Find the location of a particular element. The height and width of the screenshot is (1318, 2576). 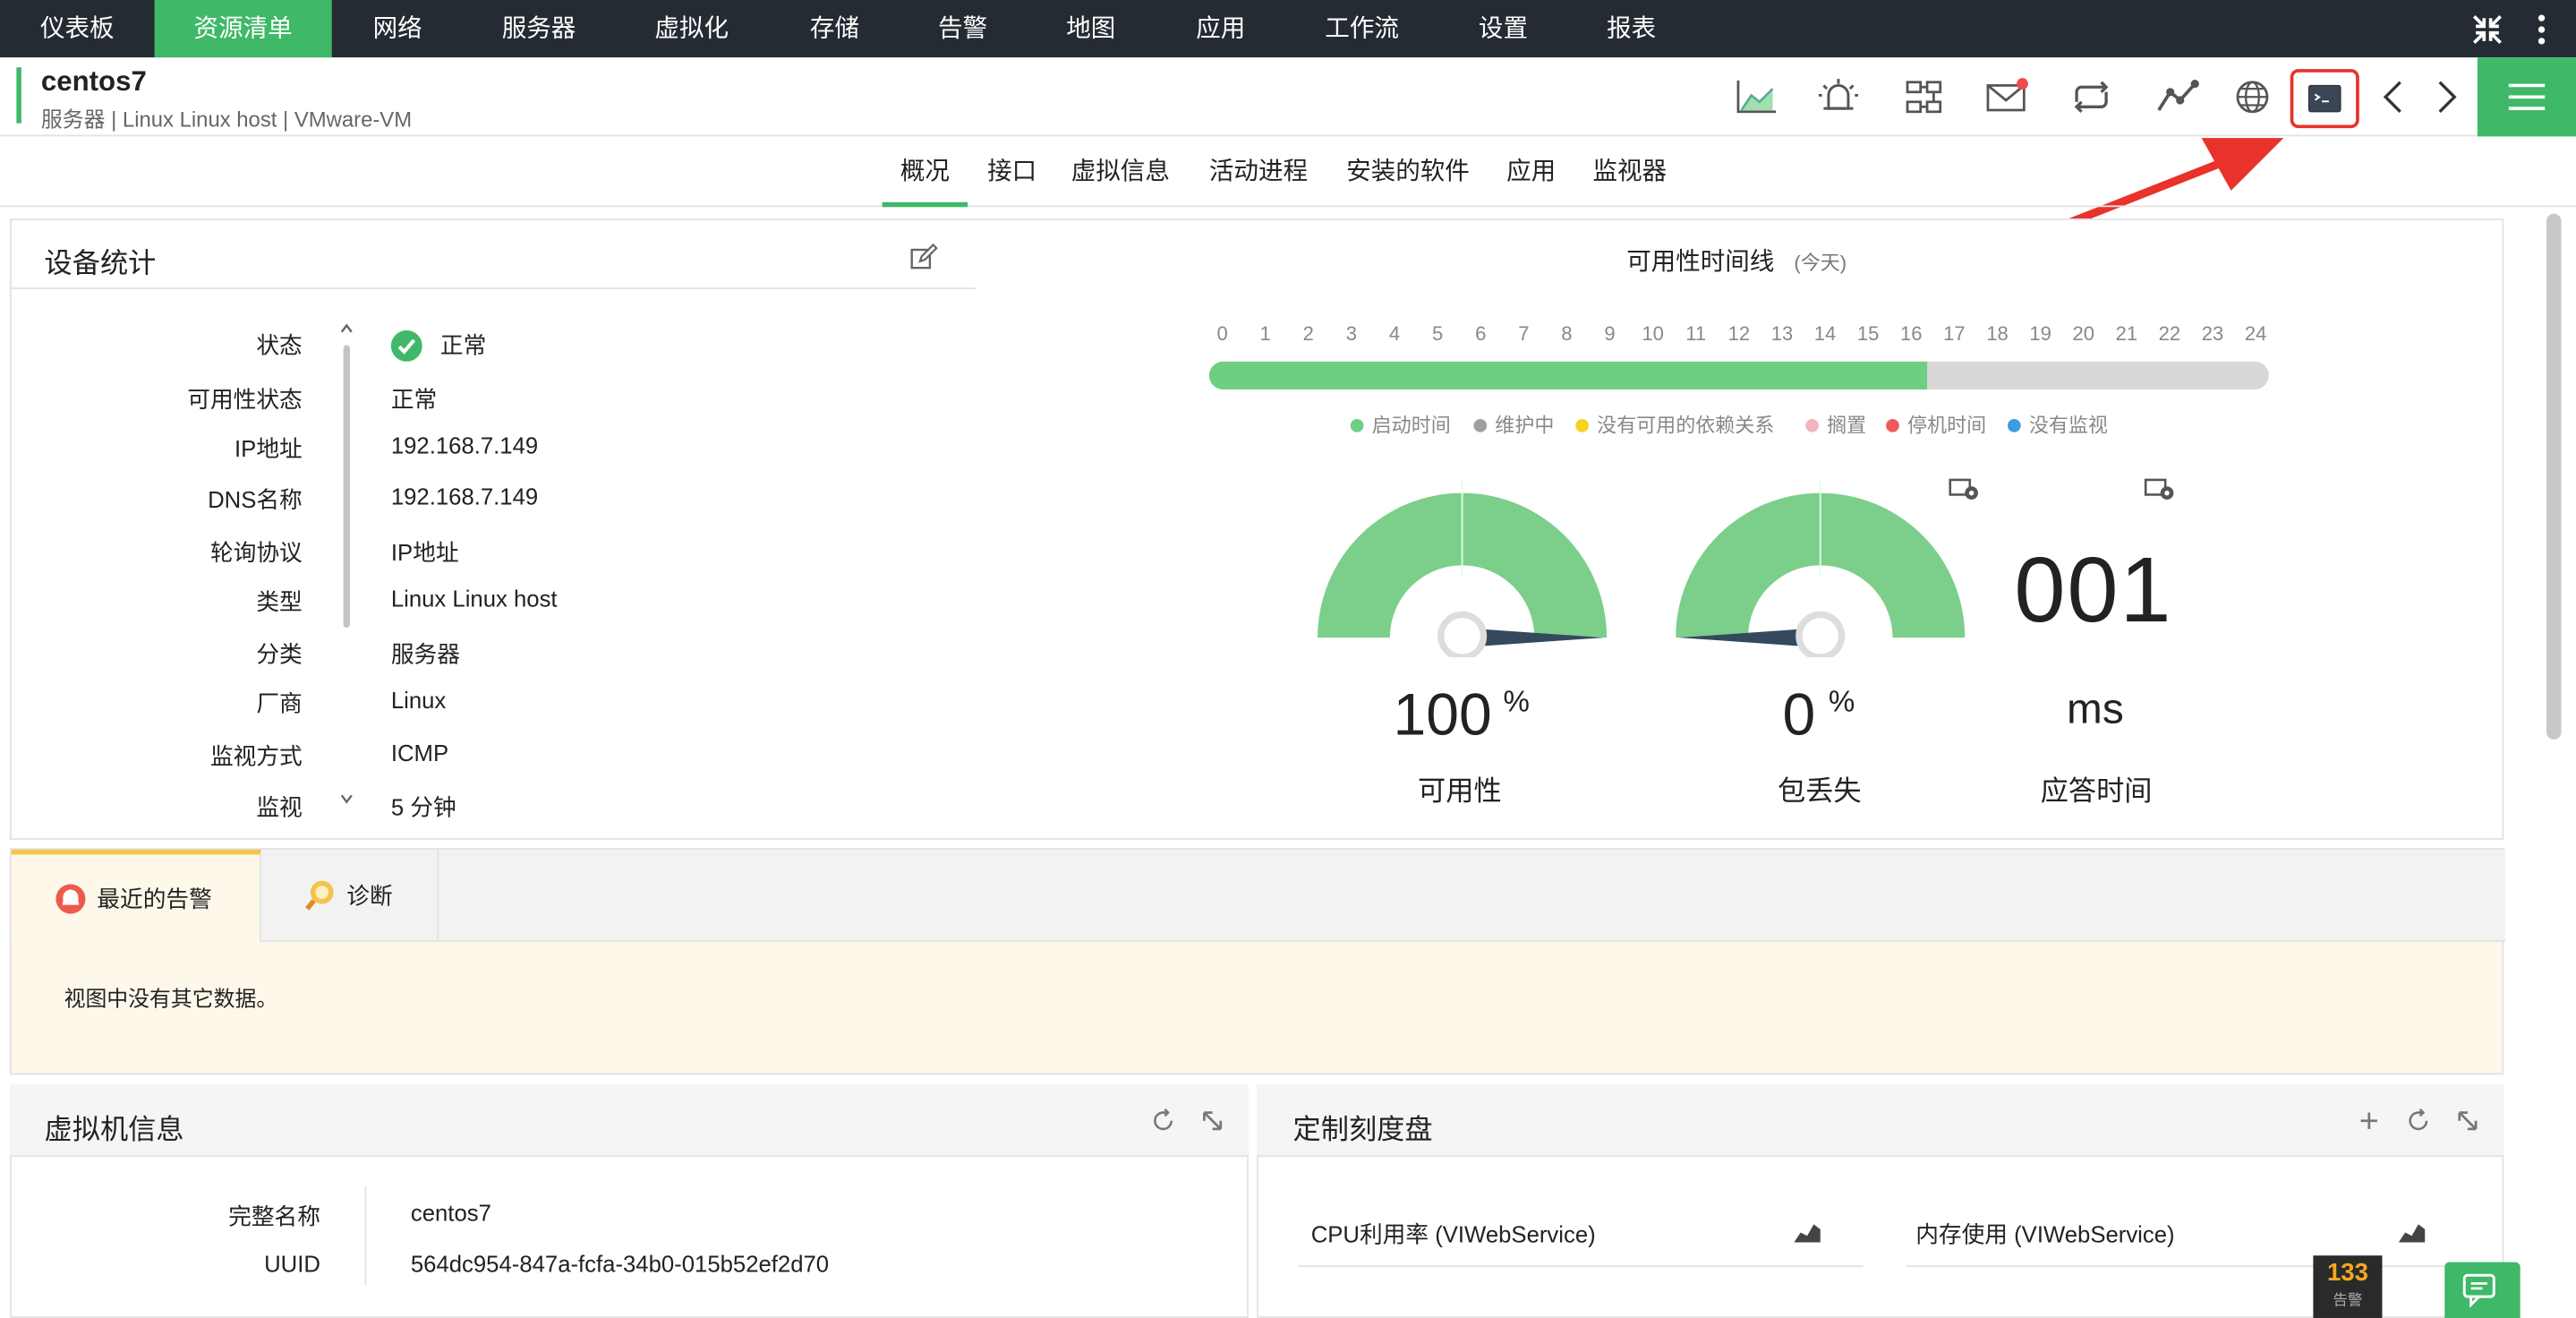

menu-icon is located at coordinates (2526, 97).